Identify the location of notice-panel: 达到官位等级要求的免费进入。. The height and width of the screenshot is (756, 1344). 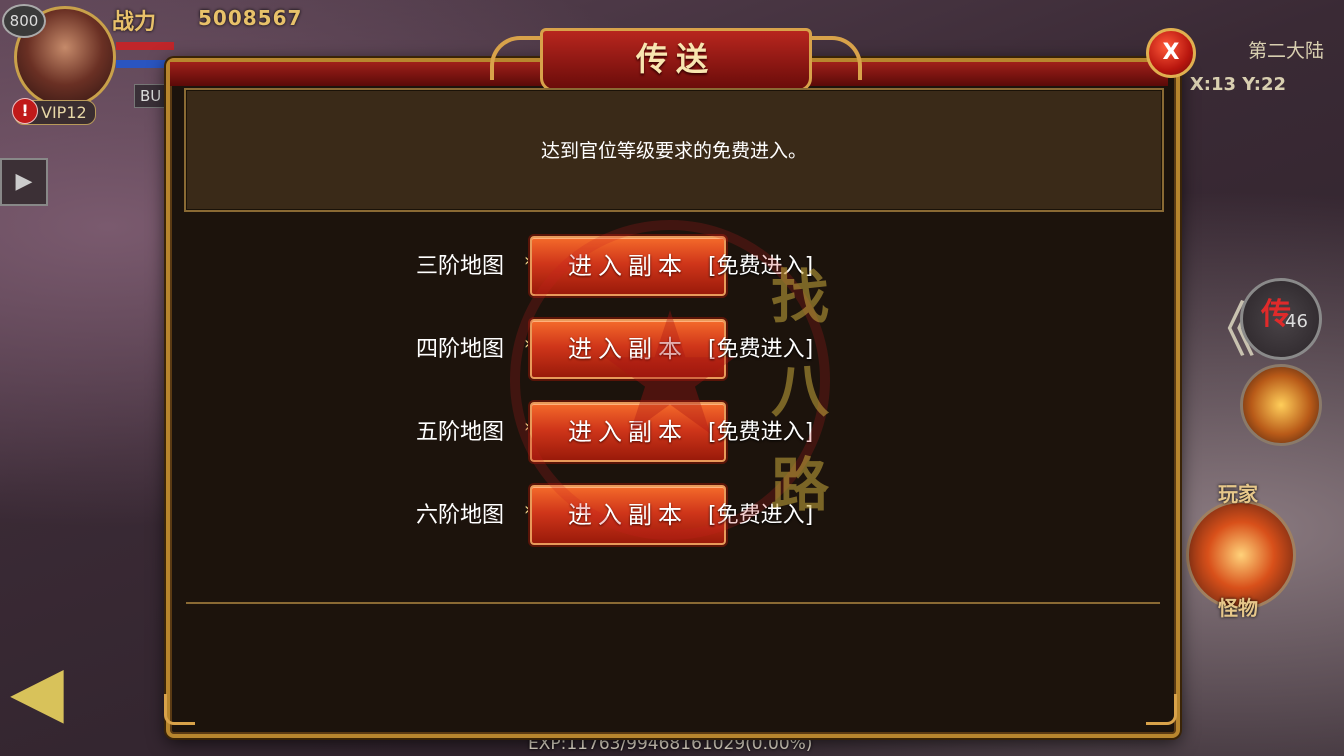
(674, 150).